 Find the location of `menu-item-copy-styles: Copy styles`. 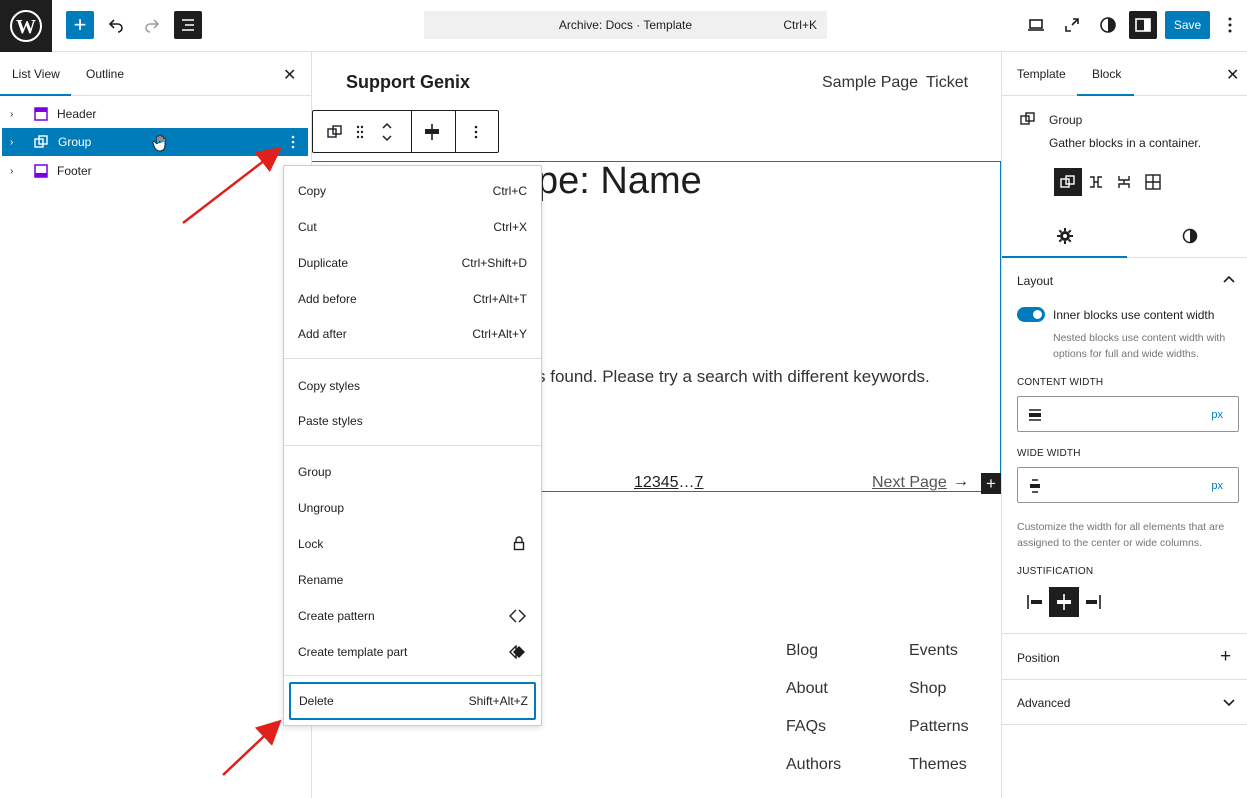

menu-item-copy-styles: Copy styles is located at coordinates (412, 386).